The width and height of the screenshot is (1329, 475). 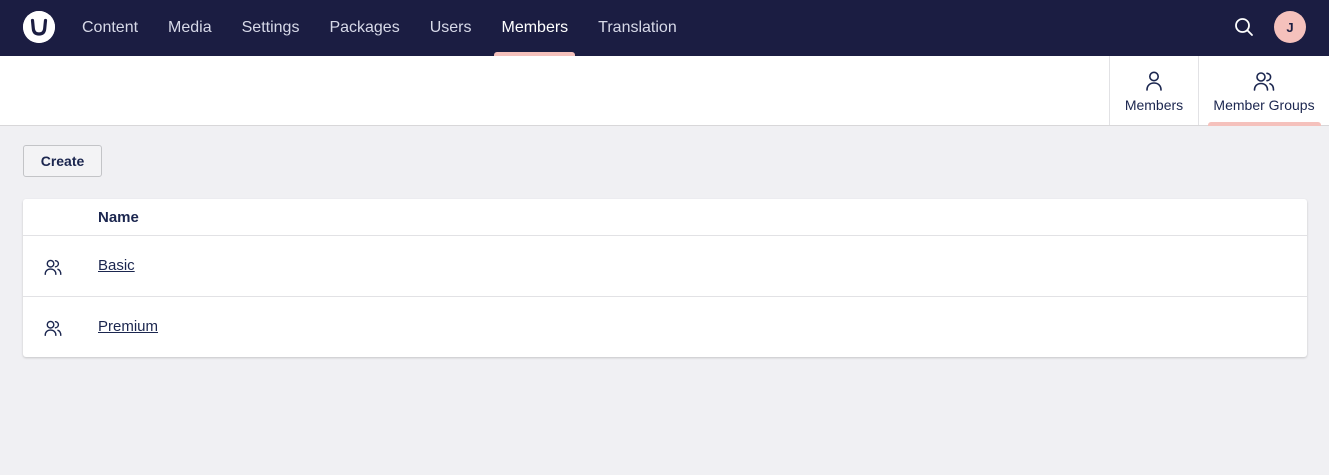 What do you see at coordinates (1264, 104) in the screenshot?
I see `tab-member-groups-label: Member Groups` at bounding box center [1264, 104].